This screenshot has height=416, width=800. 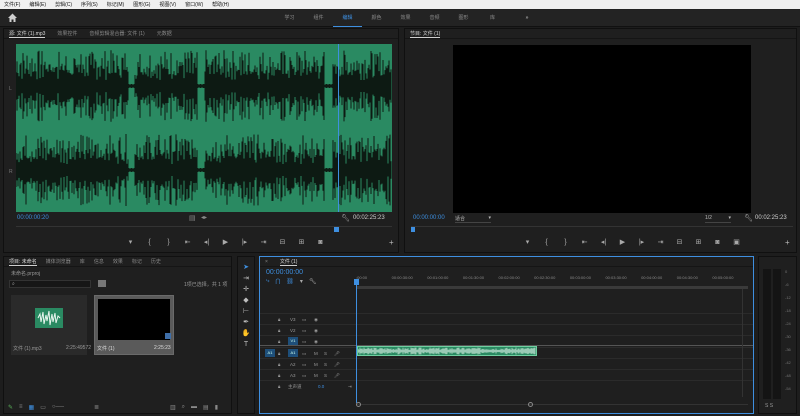 I want to click on home-icon, so click(x=12, y=17).